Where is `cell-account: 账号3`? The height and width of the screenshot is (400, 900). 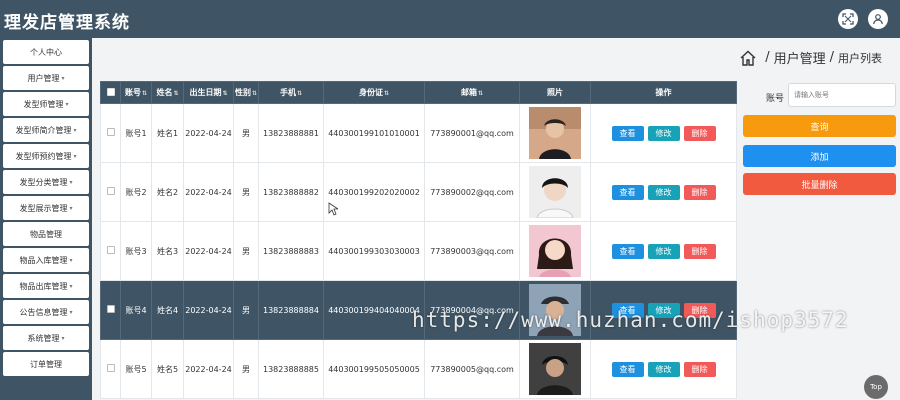
cell-account: 账号3 is located at coordinates (136, 251).